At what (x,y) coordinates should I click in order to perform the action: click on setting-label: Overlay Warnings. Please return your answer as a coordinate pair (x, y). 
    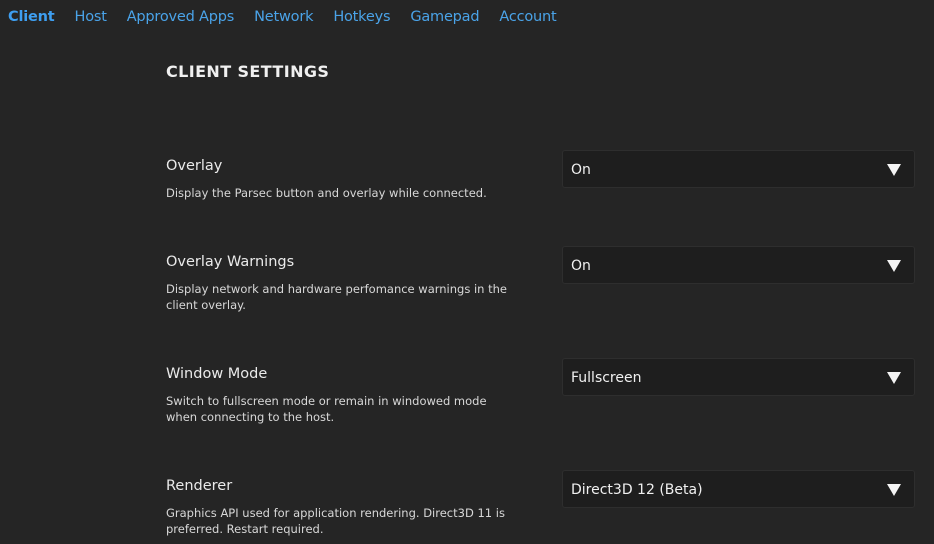
    Looking at the image, I should click on (230, 262).